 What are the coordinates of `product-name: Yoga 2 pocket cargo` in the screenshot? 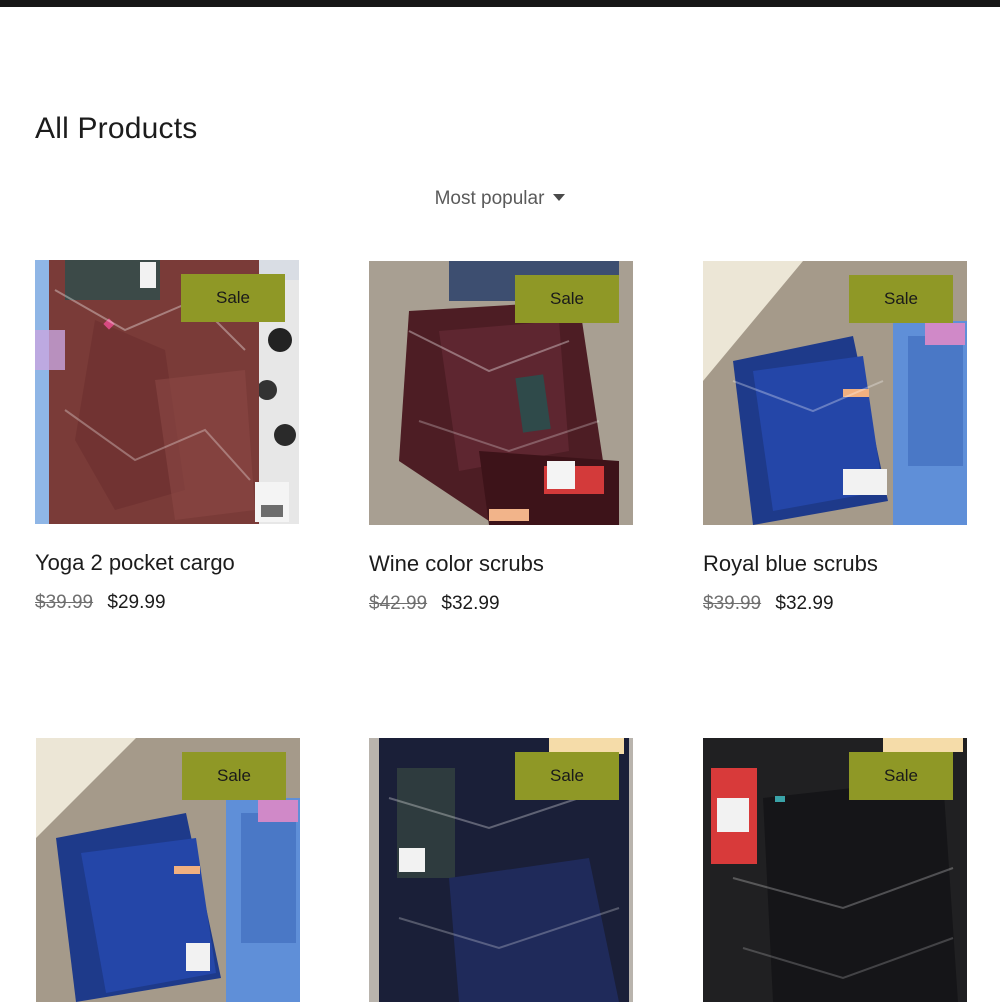 It's located at (135, 563).